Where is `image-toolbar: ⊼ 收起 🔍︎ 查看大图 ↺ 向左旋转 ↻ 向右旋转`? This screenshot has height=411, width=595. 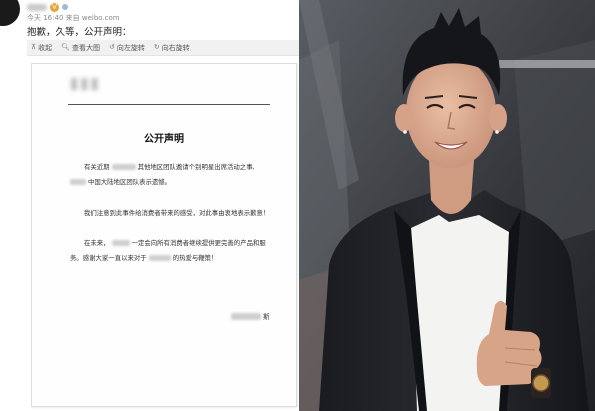
image-toolbar: ⊼ 收起 🔍︎ 查看大图 ↺ 向左旋转 ↻ 向右旋转 is located at coordinates (163, 48).